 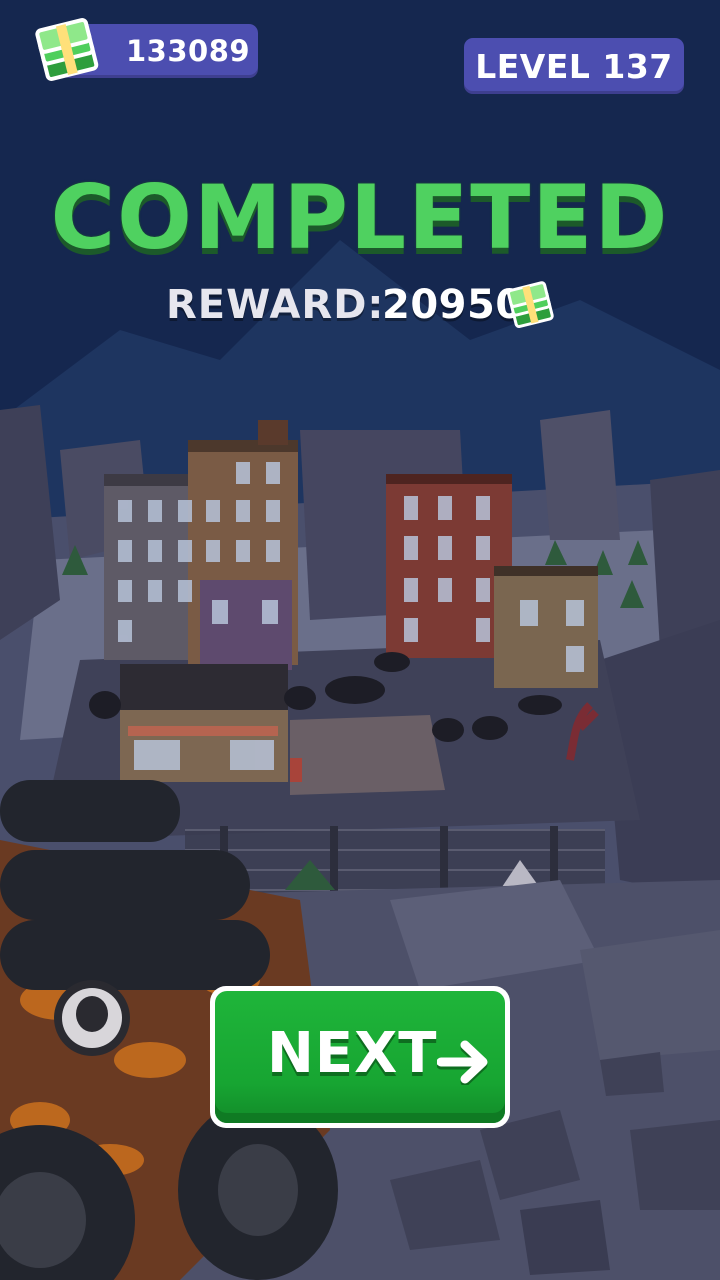 I want to click on reward-label: REWARD:, so click(x=275, y=305).